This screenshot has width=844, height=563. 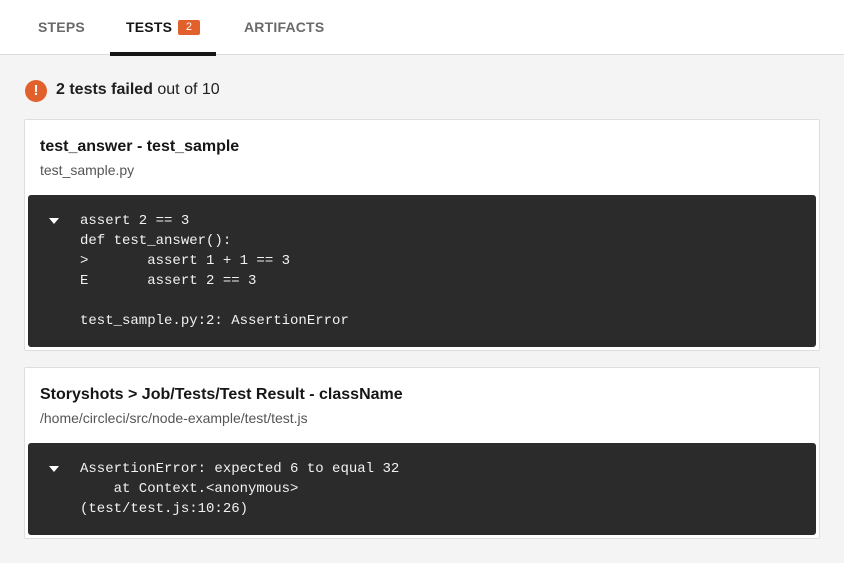 I want to click on code-line: (test/test.js:10:26), so click(x=164, y=509).